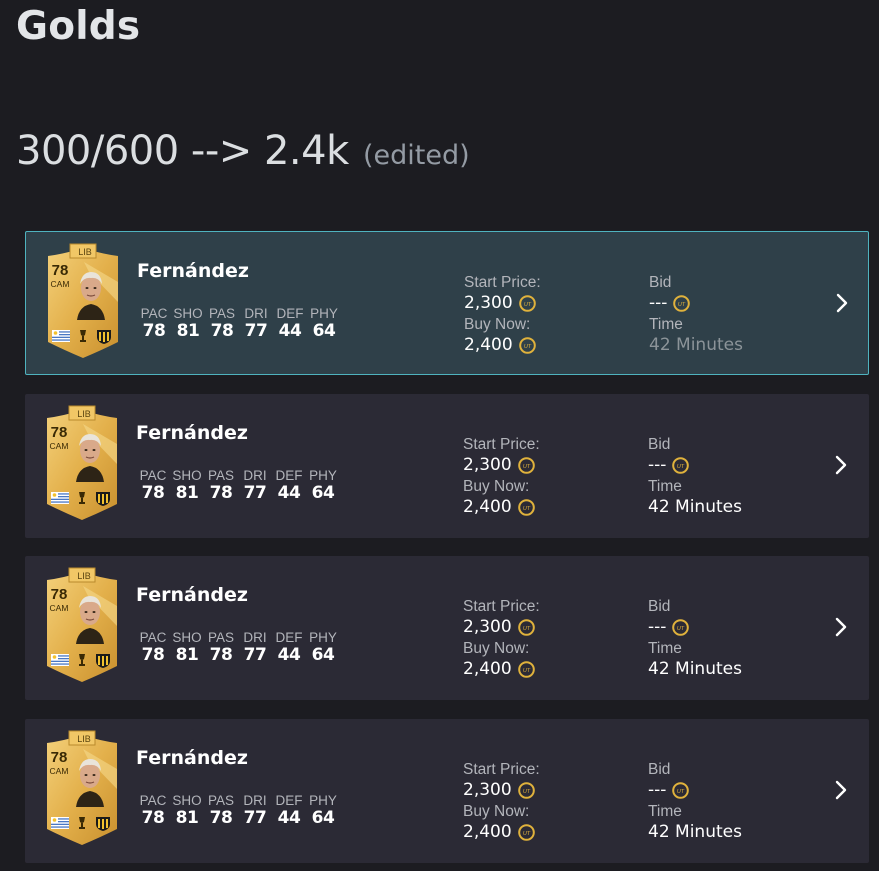  What do you see at coordinates (59, 608) in the screenshot?
I see `card-position: CAM` at bounding box center [59, 608].